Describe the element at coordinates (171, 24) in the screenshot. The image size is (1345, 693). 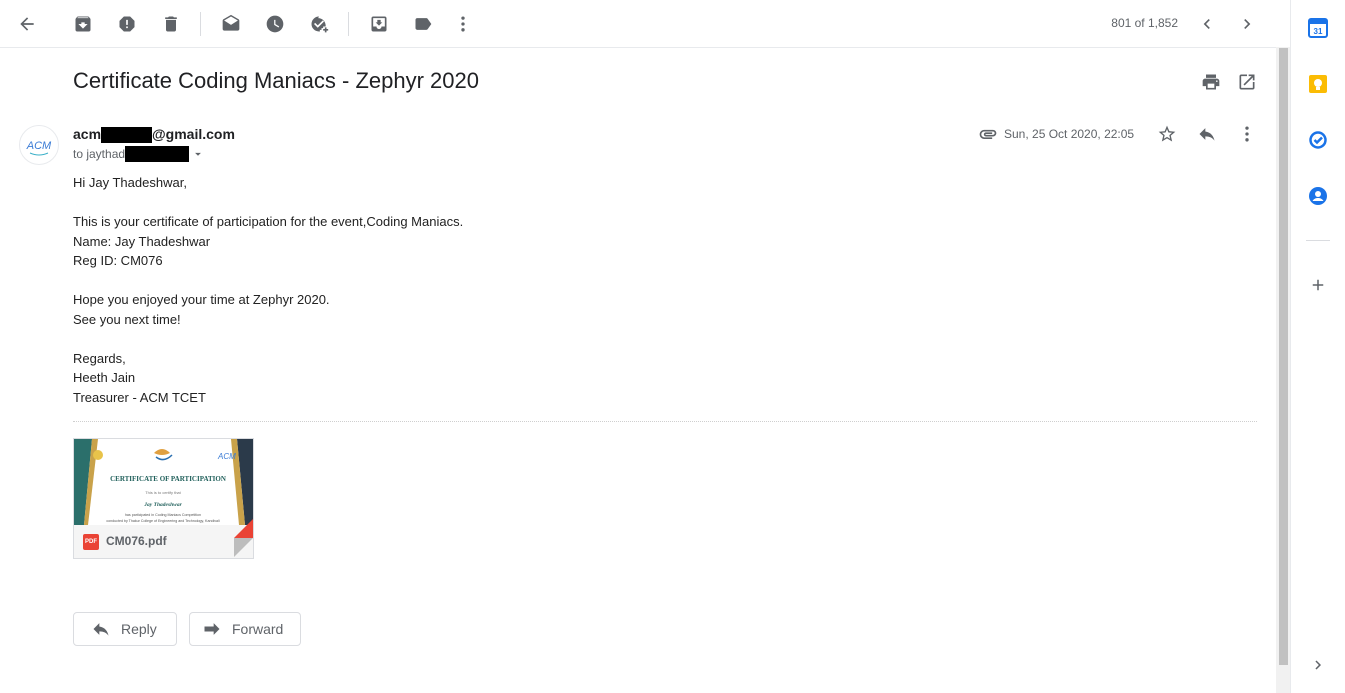
I see `delete-icon` at that location.